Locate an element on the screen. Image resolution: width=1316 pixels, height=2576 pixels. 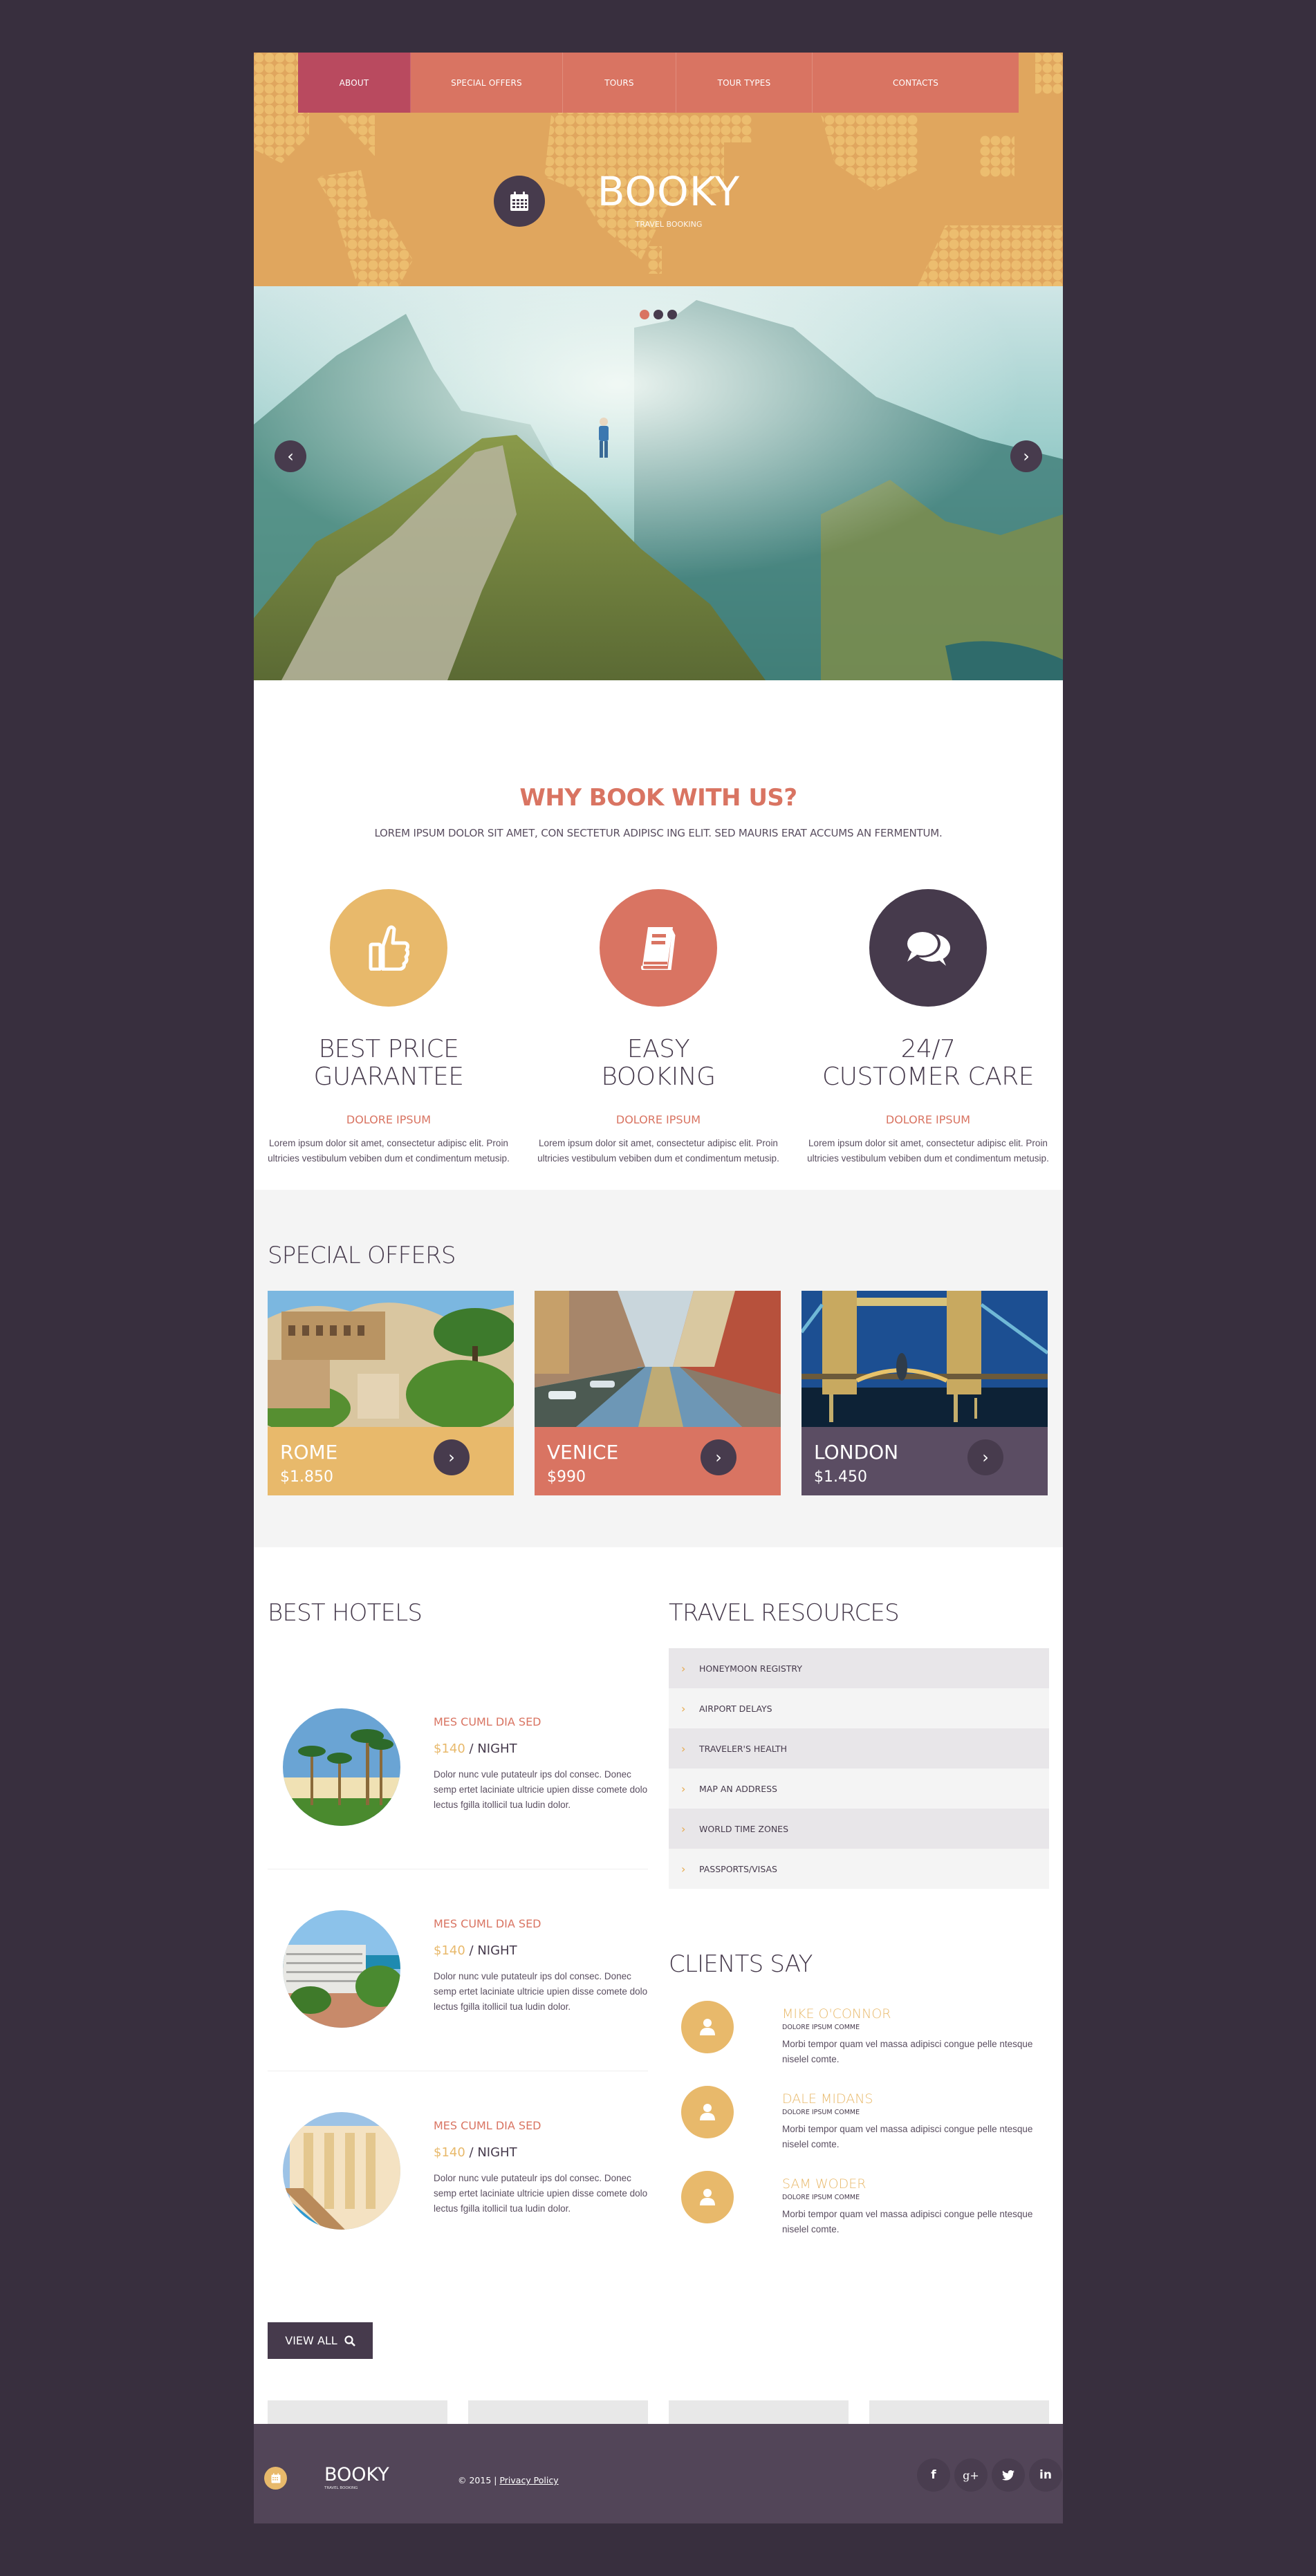
site-title: BOOKY is located at coordinates (669, 191).